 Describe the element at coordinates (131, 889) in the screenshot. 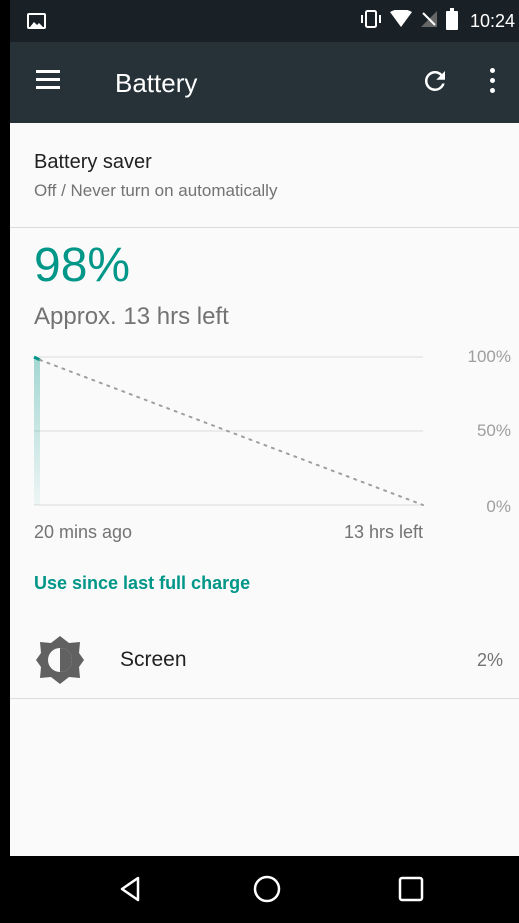

I see `back-icon` at that location.